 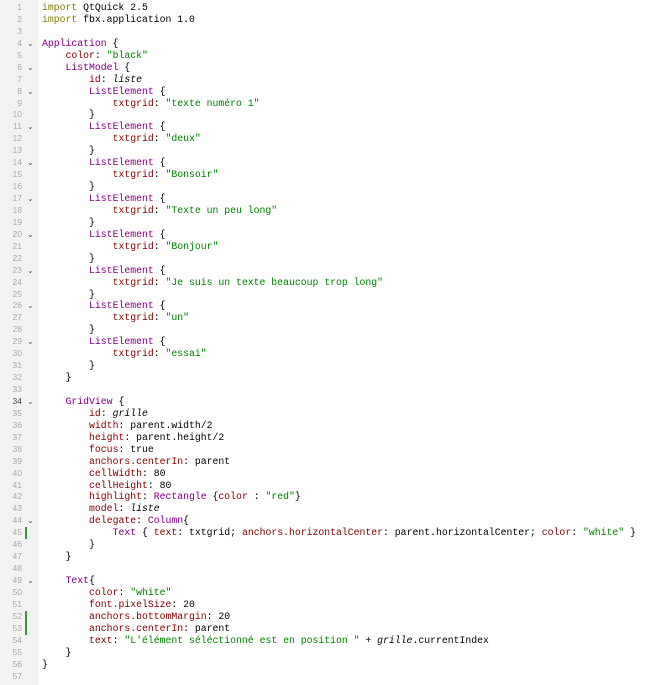 I want to click on code-line: 36 width: parent.width/2, so click(x=330, y=426).